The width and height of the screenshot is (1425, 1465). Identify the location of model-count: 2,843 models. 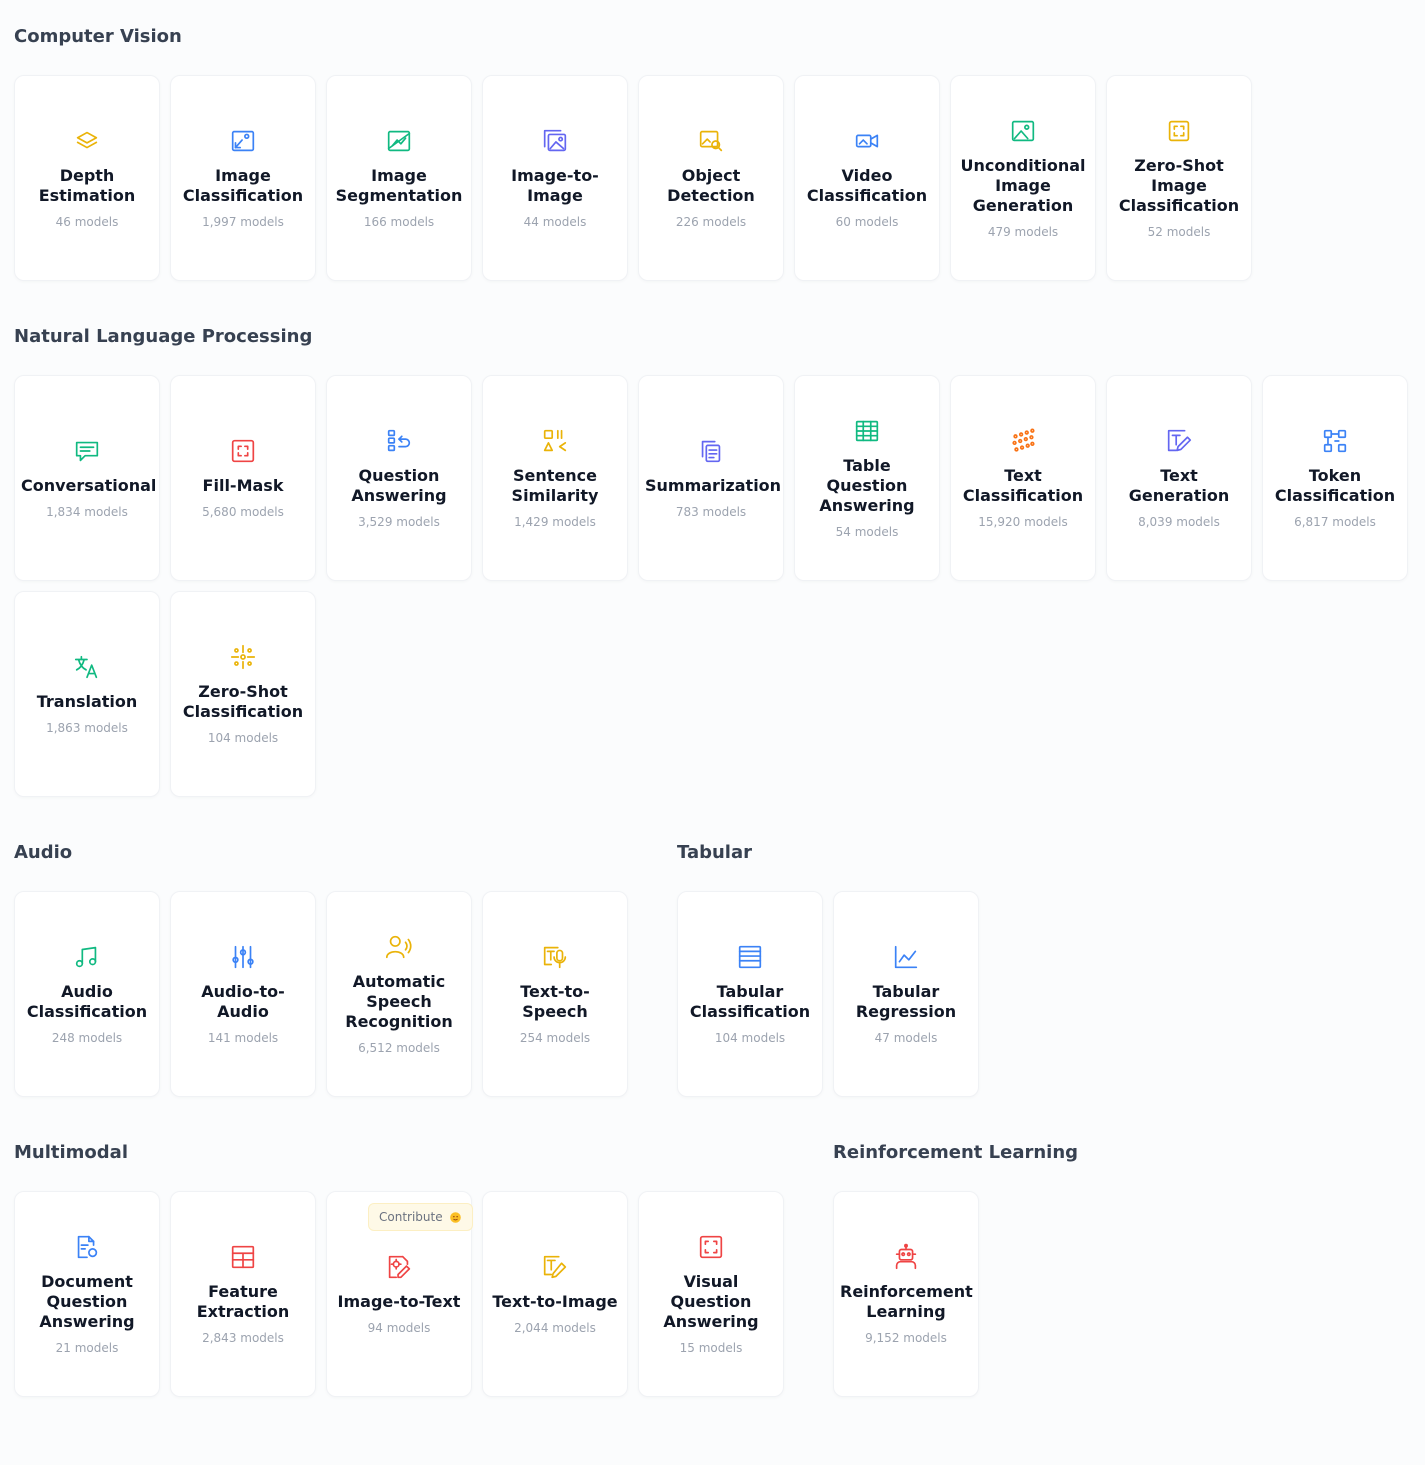
(243, 1338).